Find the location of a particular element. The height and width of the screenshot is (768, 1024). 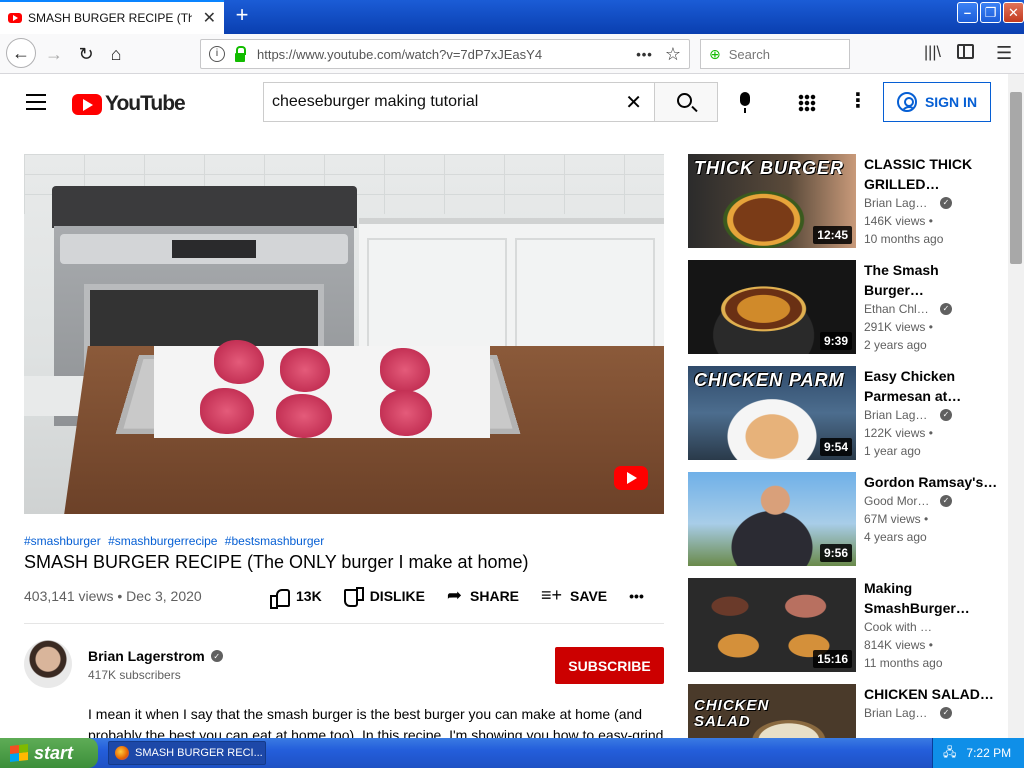

video-thumbnail: THICK BURGER 12:45 is located at coordinates (772, 201).